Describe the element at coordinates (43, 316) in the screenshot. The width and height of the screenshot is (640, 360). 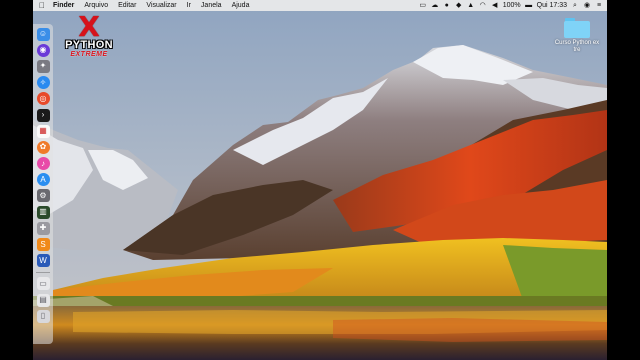
I see `trash-icon: ▯` at that location.